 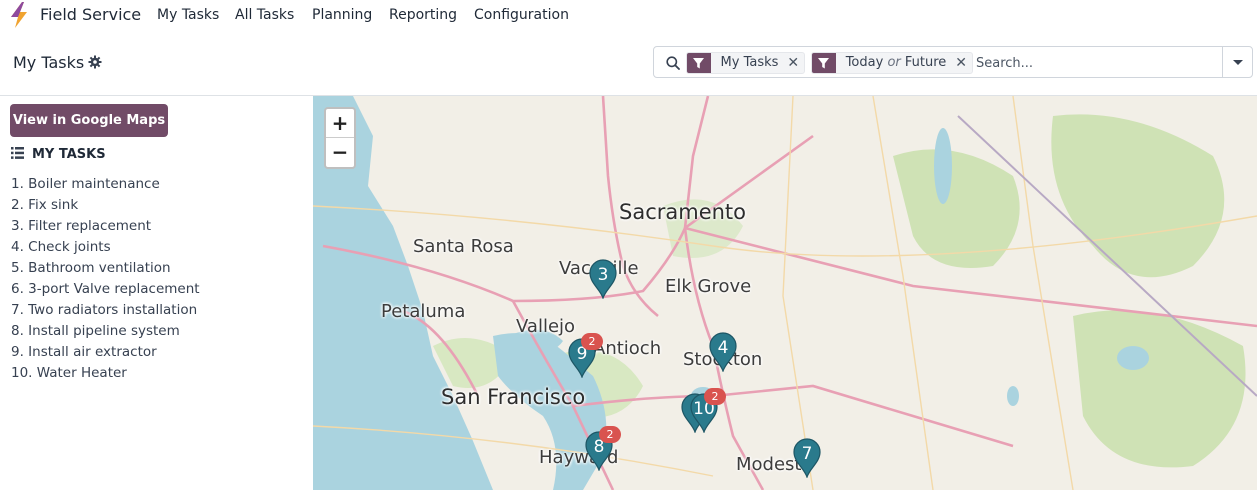 What do you see at coordinates (105, 206) in the screenshot?
I see `task-item: 2. Fix sink` at bounding box center [105, 206].